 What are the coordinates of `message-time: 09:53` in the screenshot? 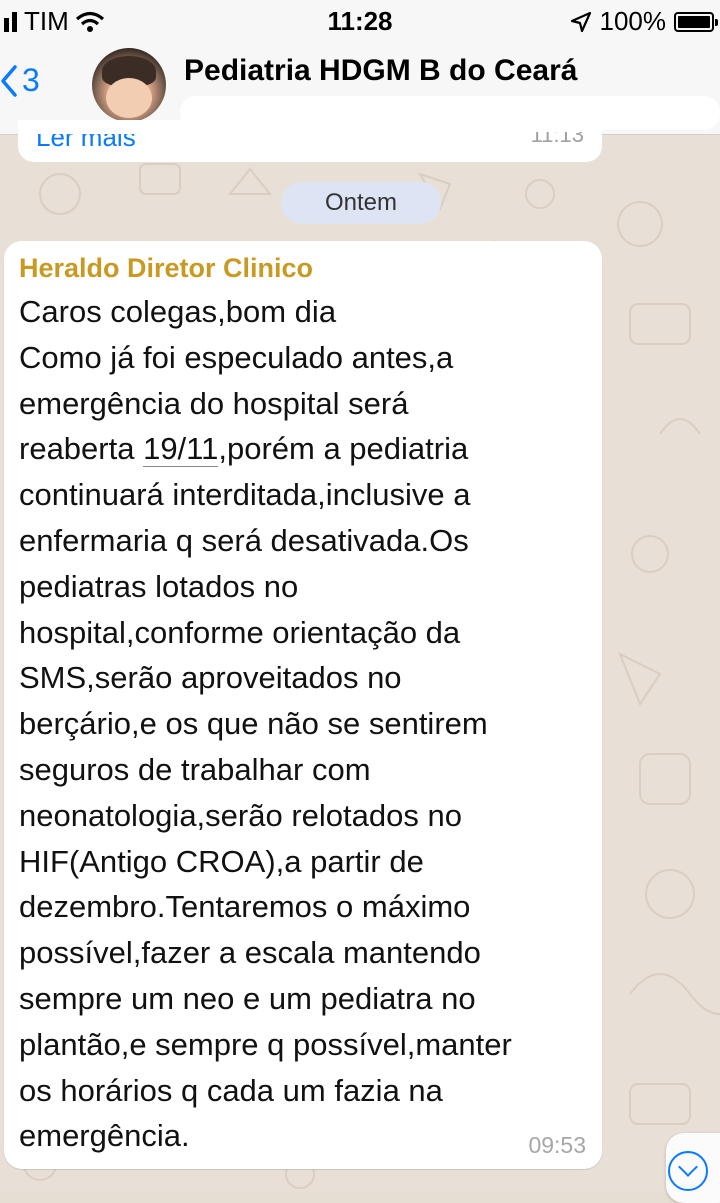 It's located at (557, 1145).